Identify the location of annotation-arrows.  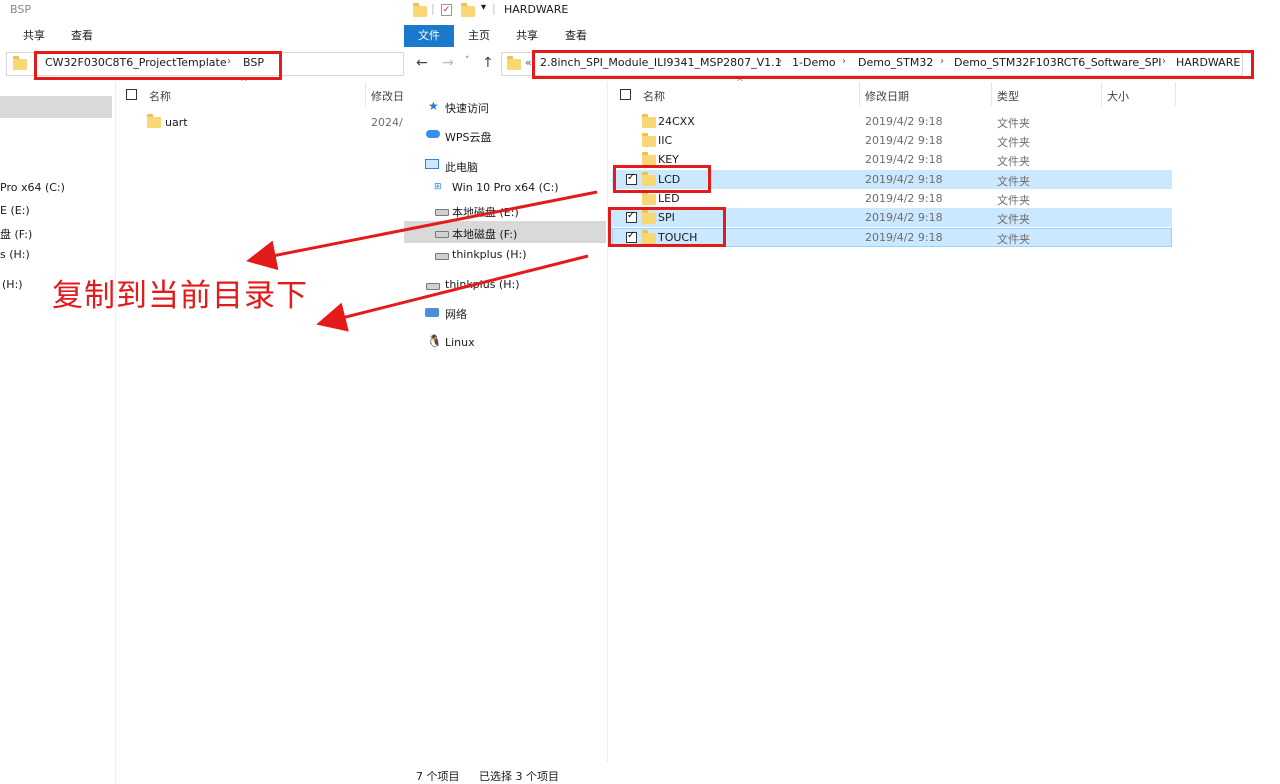
(422, 261).